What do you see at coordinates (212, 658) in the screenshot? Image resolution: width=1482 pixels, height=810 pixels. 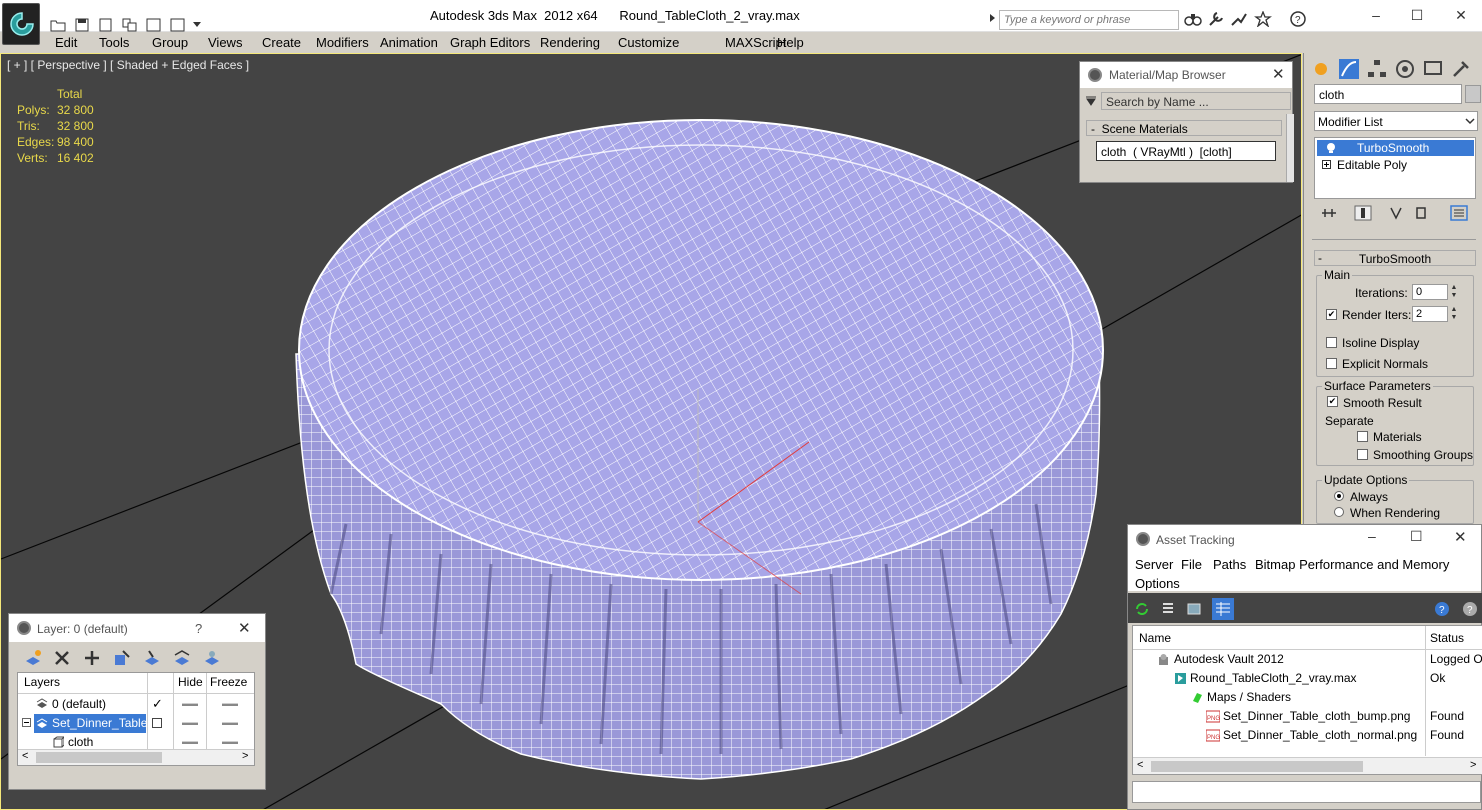 I see `freeze-all-icon` at bounding box center [212, 658].